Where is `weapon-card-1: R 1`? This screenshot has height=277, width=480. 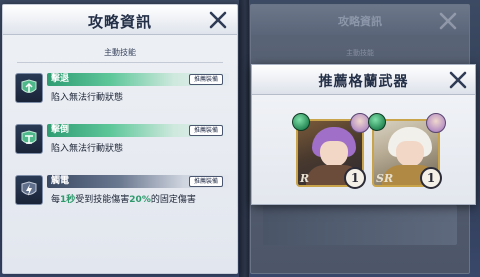
weapon-card-1: R 1 is located at coordinates (331, 151).